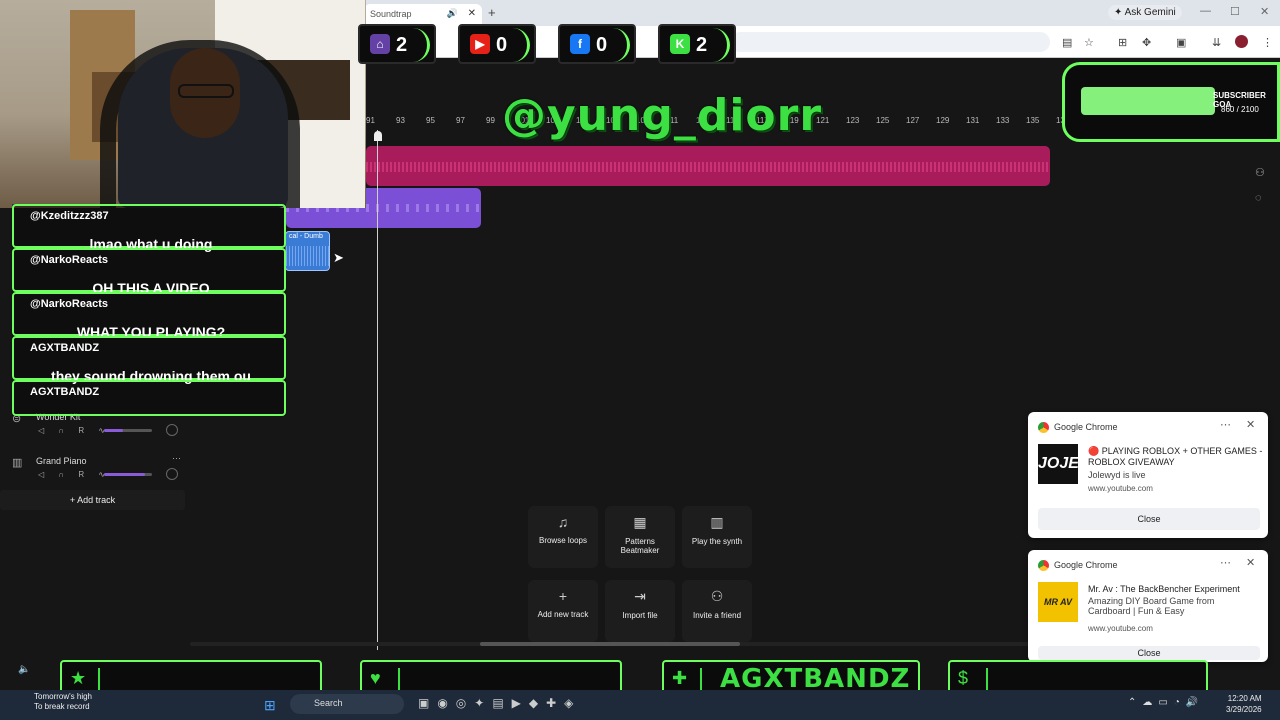 This screenshot has height=720, width=1280. I want to click on chat-message: @NarkoReacts WHAT YOU PLAYING?, so click(149, 316).